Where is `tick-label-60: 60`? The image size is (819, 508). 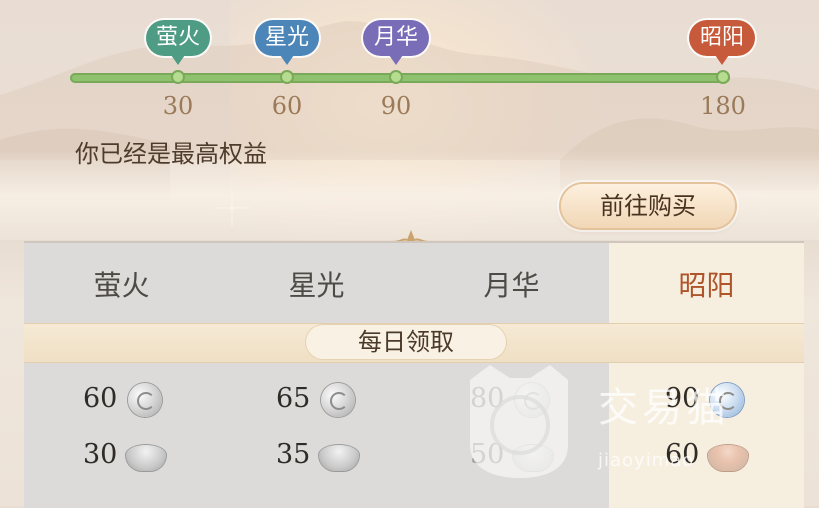
tick-label-60: 60 is located at coordinates (287, 106).